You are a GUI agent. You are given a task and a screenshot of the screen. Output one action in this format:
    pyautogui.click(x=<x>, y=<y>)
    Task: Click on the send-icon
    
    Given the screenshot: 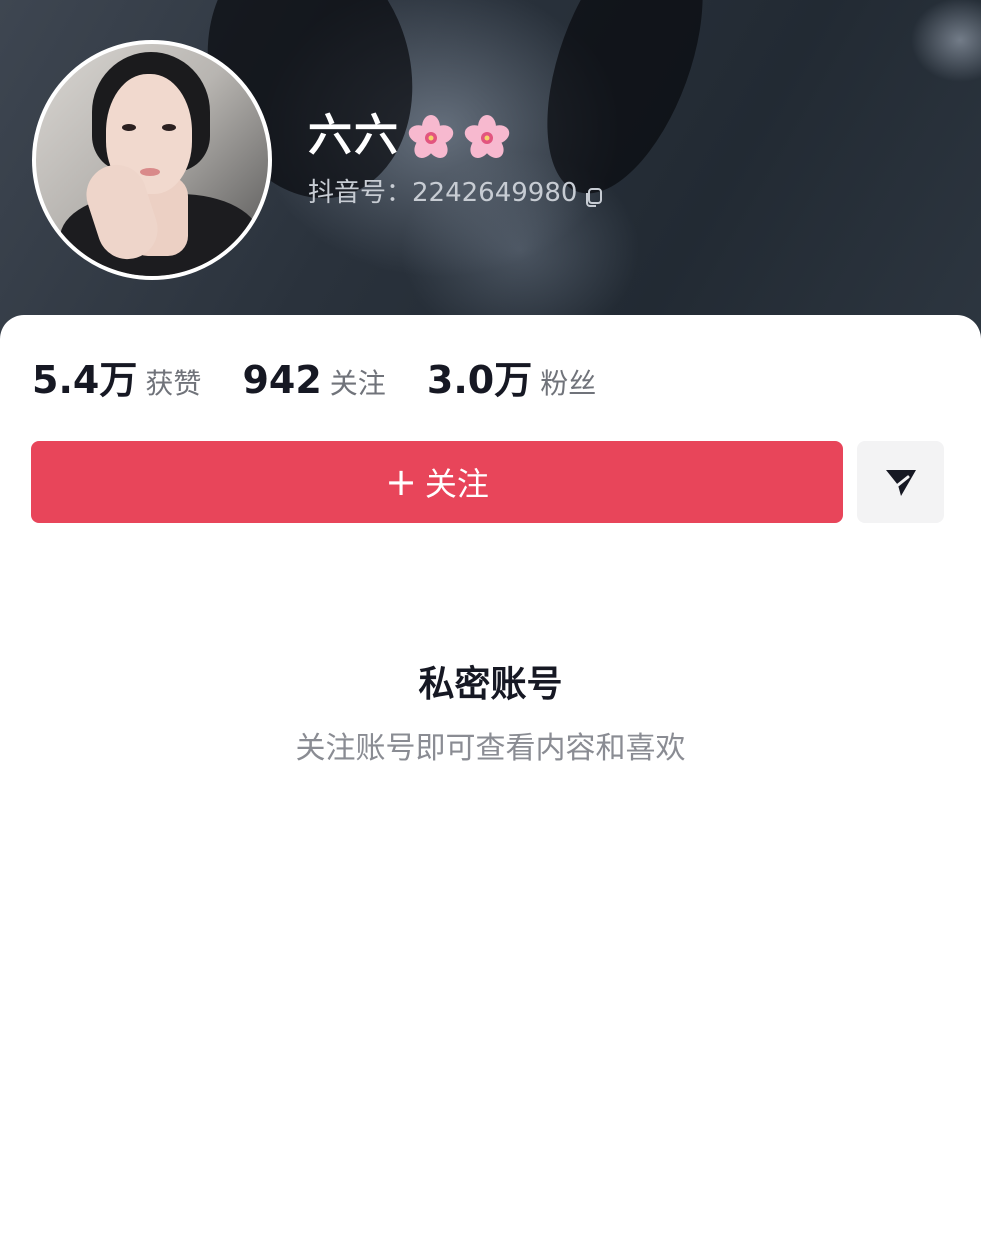 What is the action you would take?
    pyautogui.click(x=901, y=483)
    